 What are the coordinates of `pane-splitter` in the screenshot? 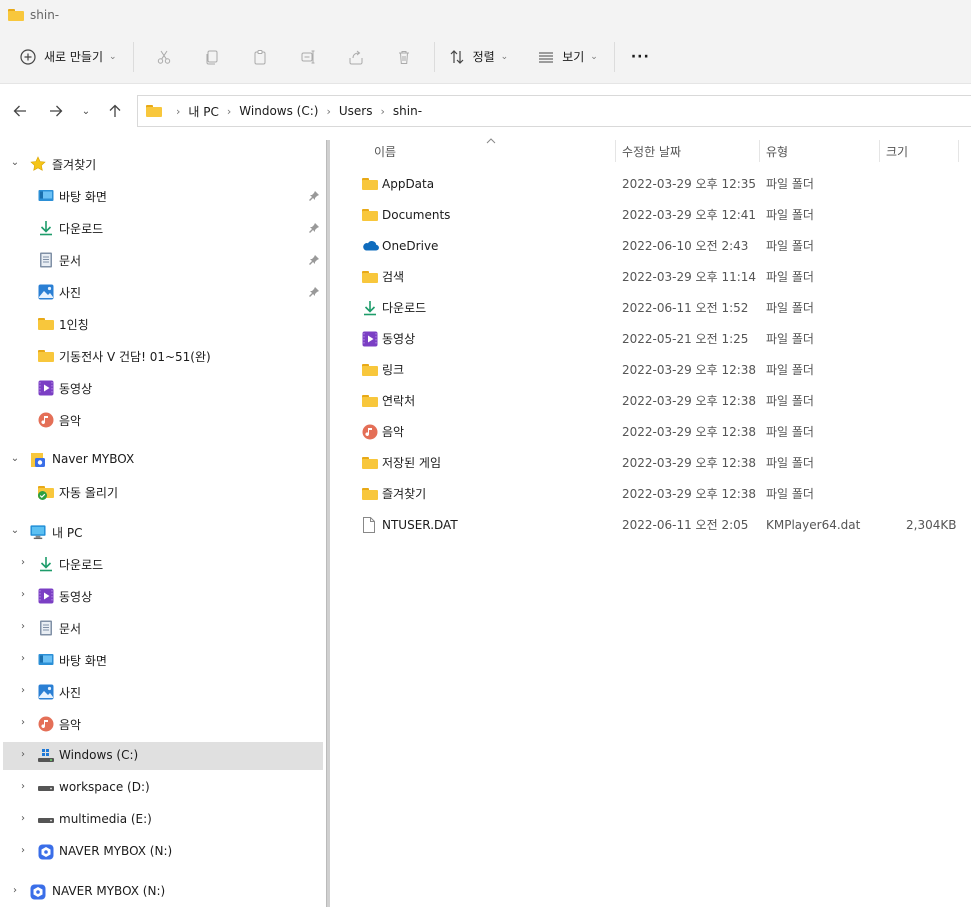 It's located at (328, 523).